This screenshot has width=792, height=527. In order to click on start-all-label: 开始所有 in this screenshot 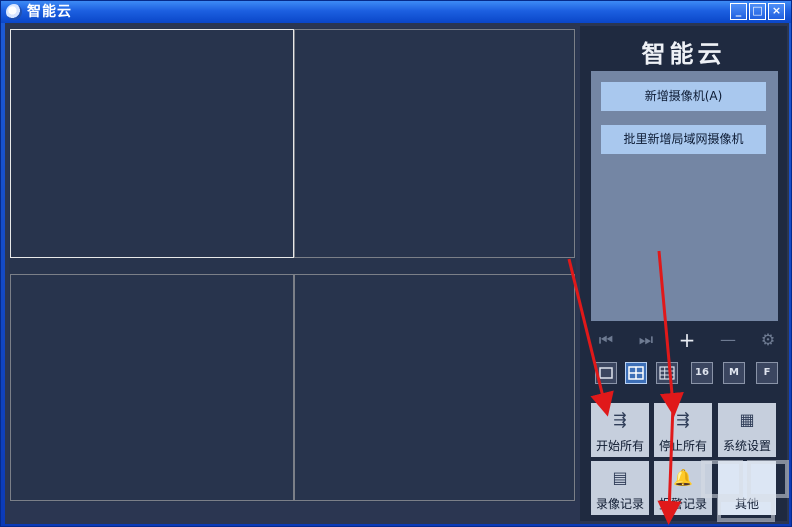, I will do `click(619, 446)`.